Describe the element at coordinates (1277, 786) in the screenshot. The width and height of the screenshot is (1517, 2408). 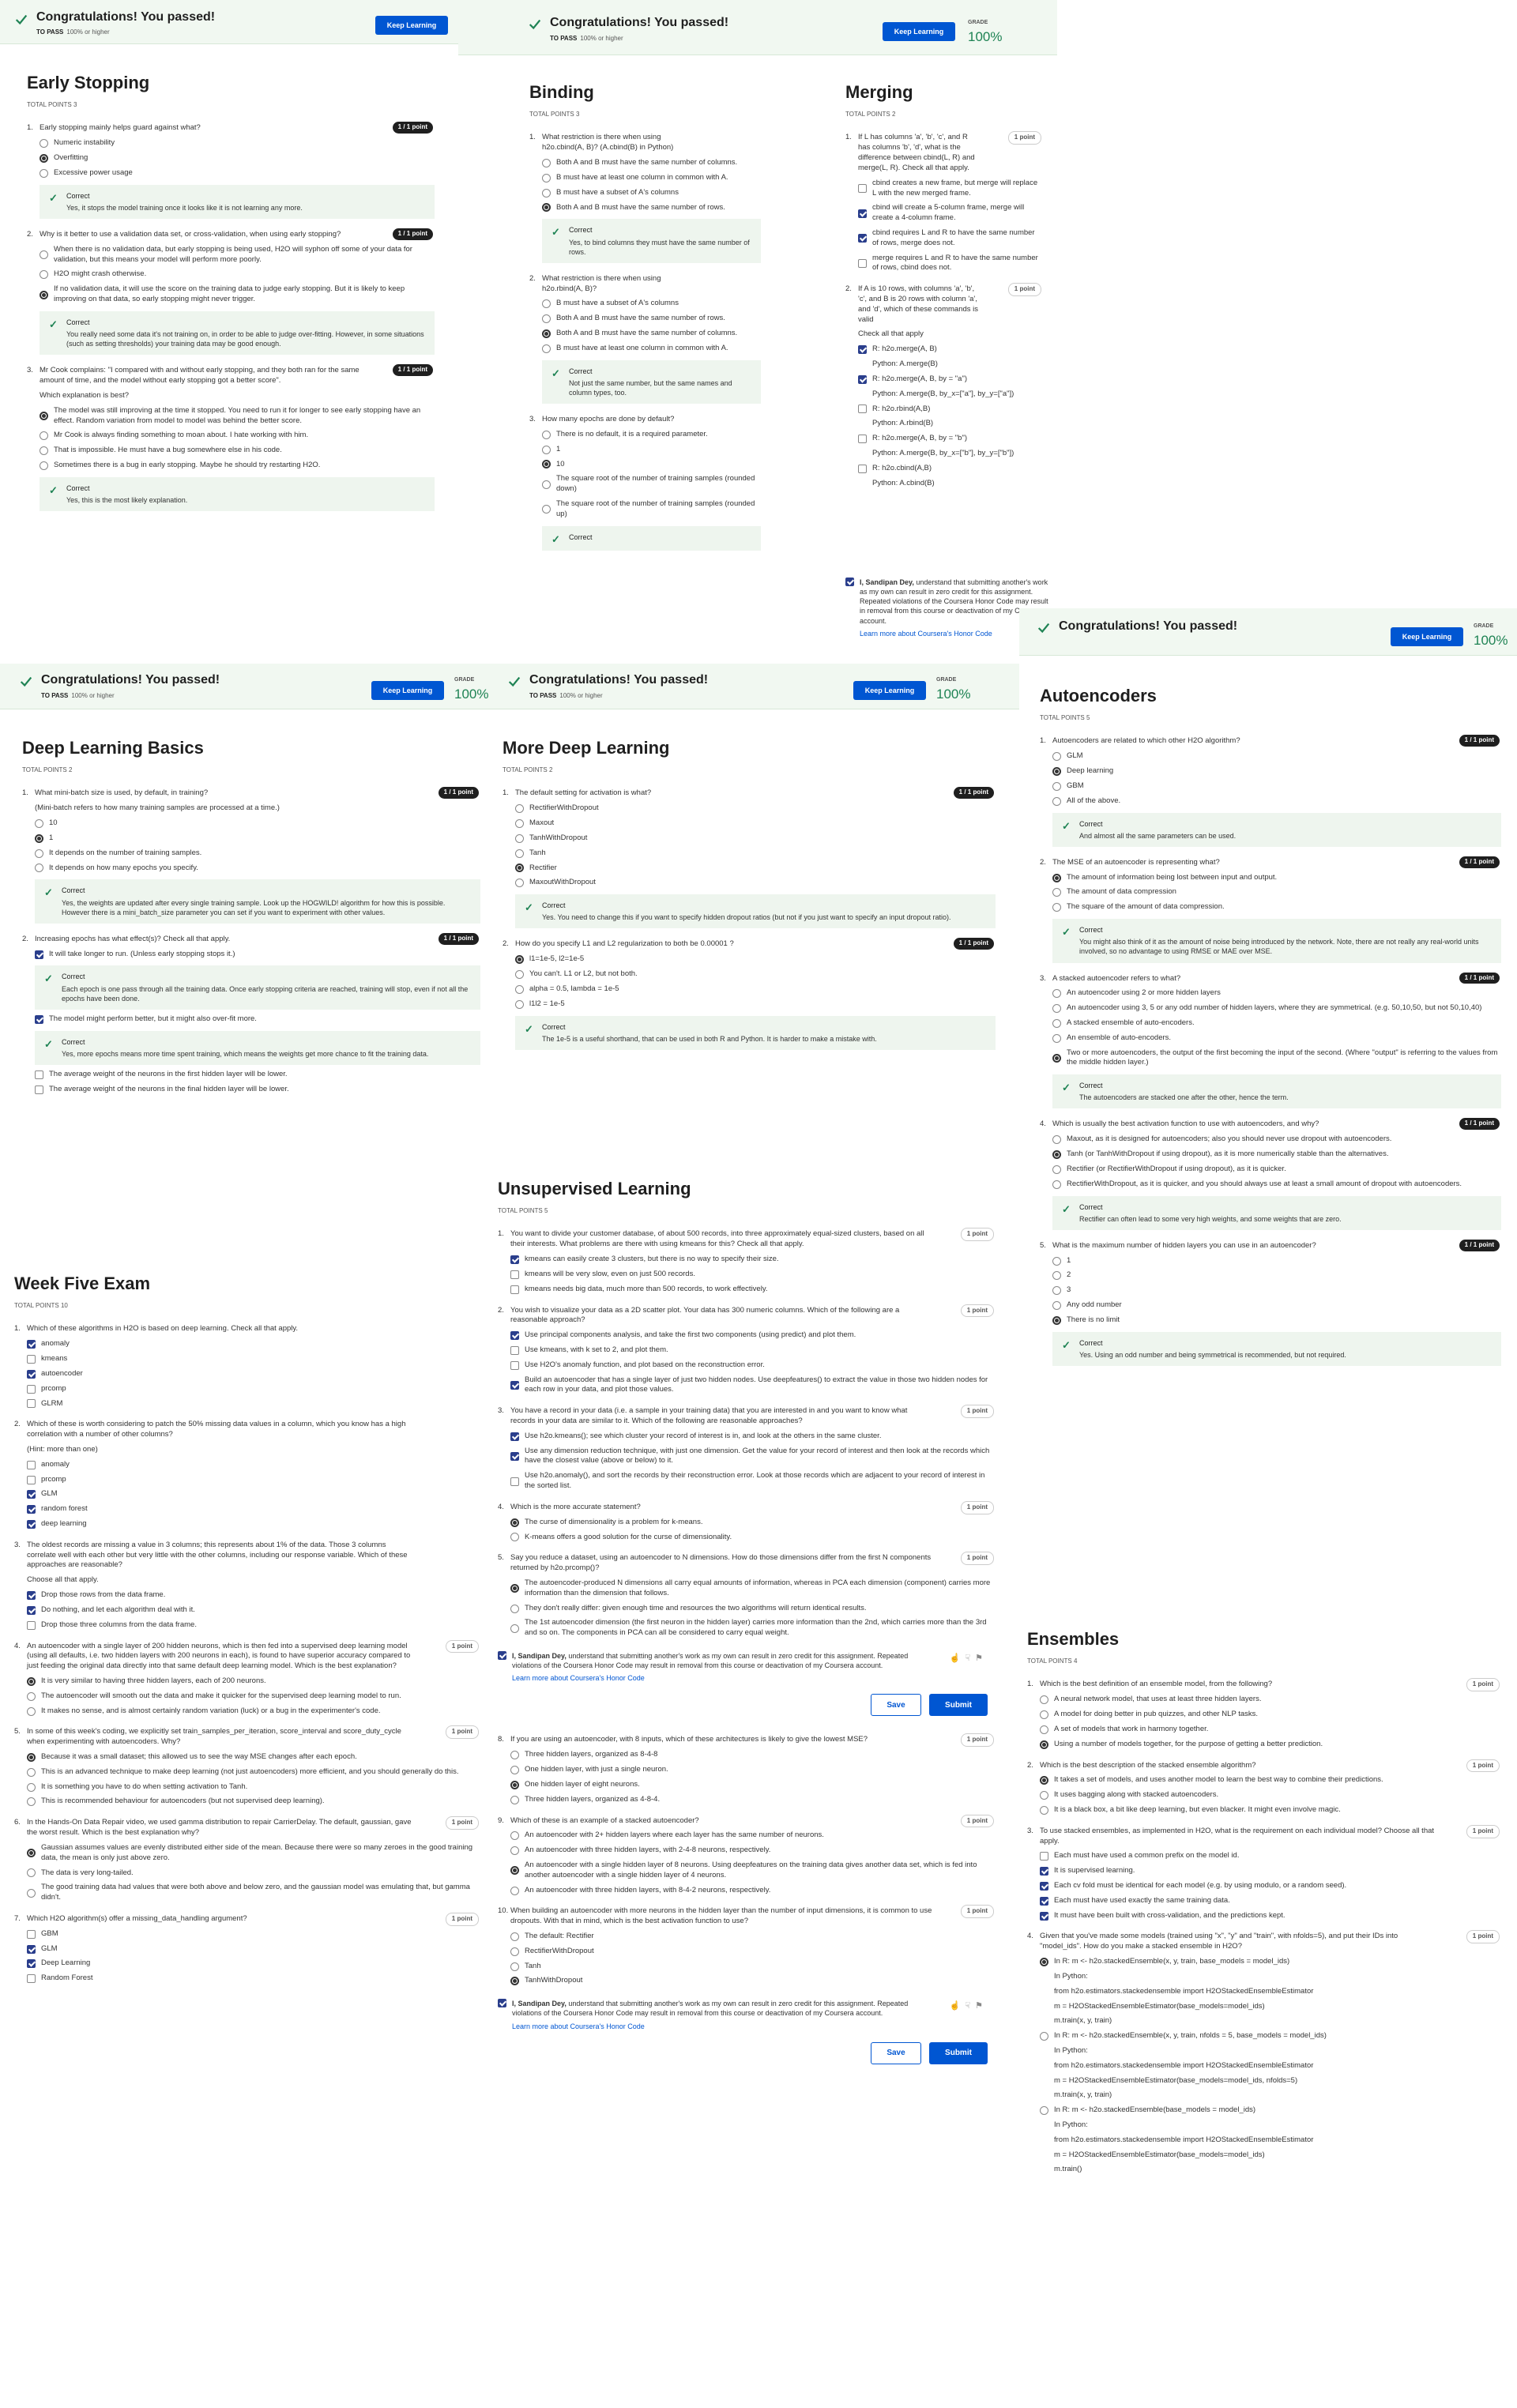
I see `radio-option: GBM` at that location.